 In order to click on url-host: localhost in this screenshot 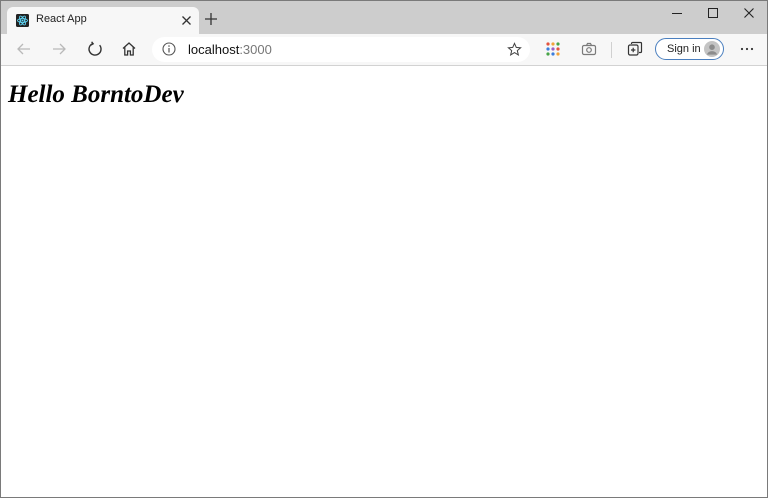, I will do `click(214, 49)`.